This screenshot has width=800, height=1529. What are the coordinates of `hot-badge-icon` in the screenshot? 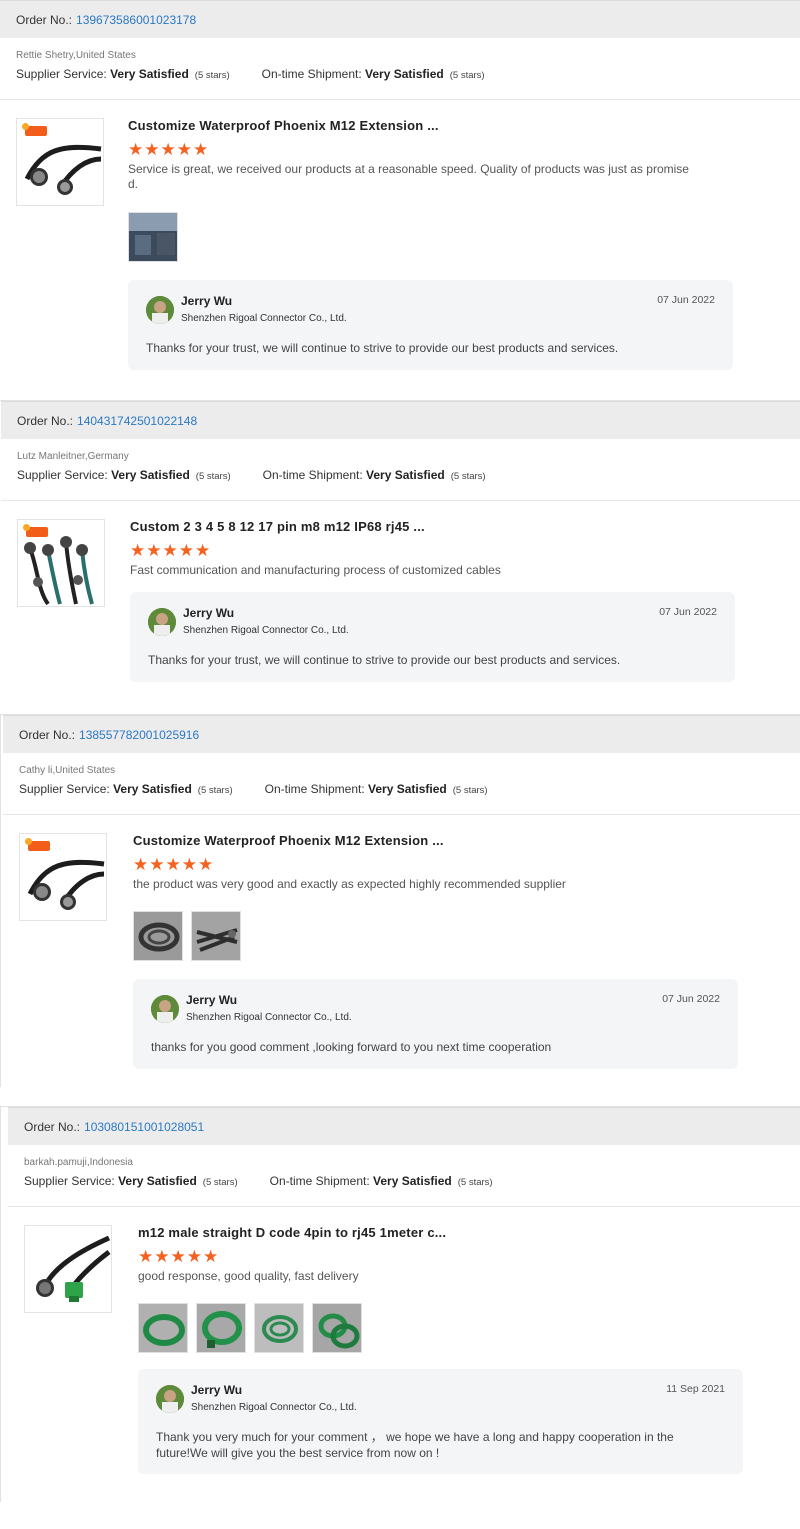 It's located at (34, 129).